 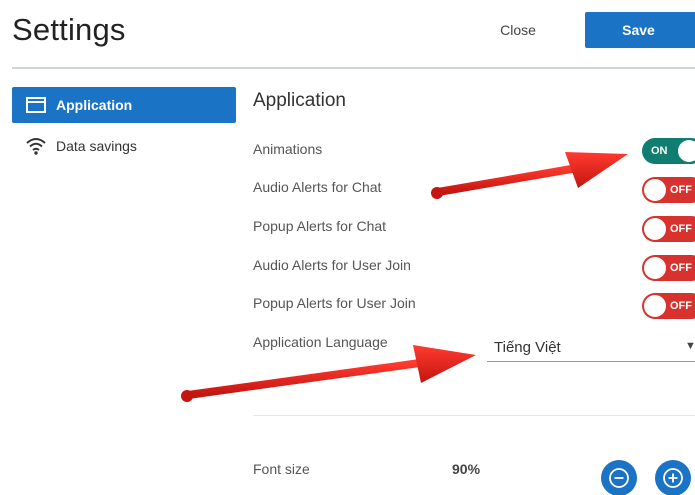 I want to click on arrow-to-animations-icon, so click(x=529, y=175).